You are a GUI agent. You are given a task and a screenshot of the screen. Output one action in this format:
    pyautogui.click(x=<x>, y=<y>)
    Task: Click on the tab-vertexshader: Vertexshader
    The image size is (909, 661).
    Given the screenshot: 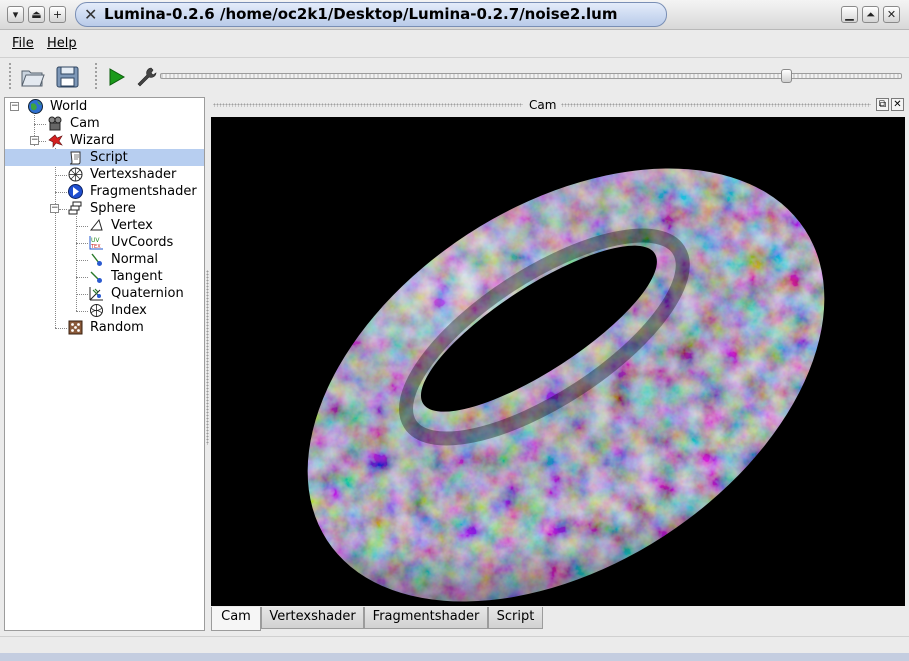 What is the action you would take?
    pyautogui.click(x=312, y=618)
    